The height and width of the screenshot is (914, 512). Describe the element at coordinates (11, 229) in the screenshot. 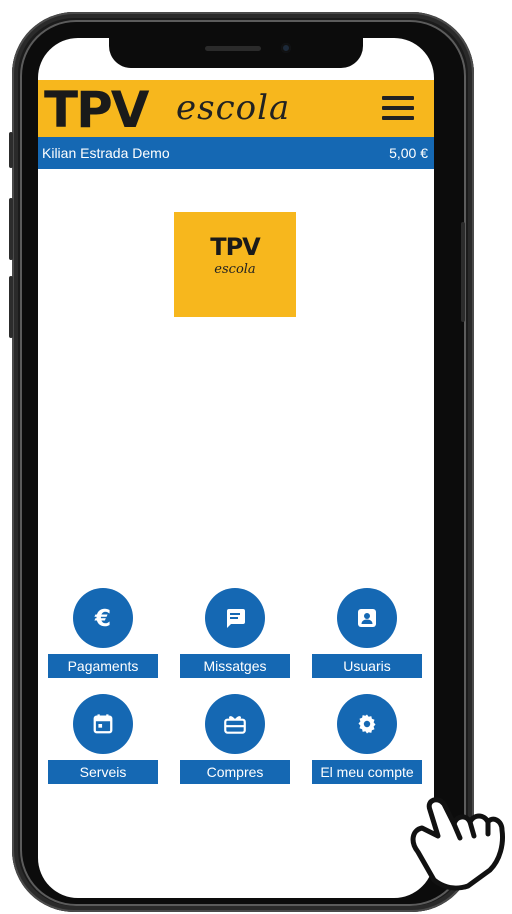

I see `side-button-volume-up` at that location.